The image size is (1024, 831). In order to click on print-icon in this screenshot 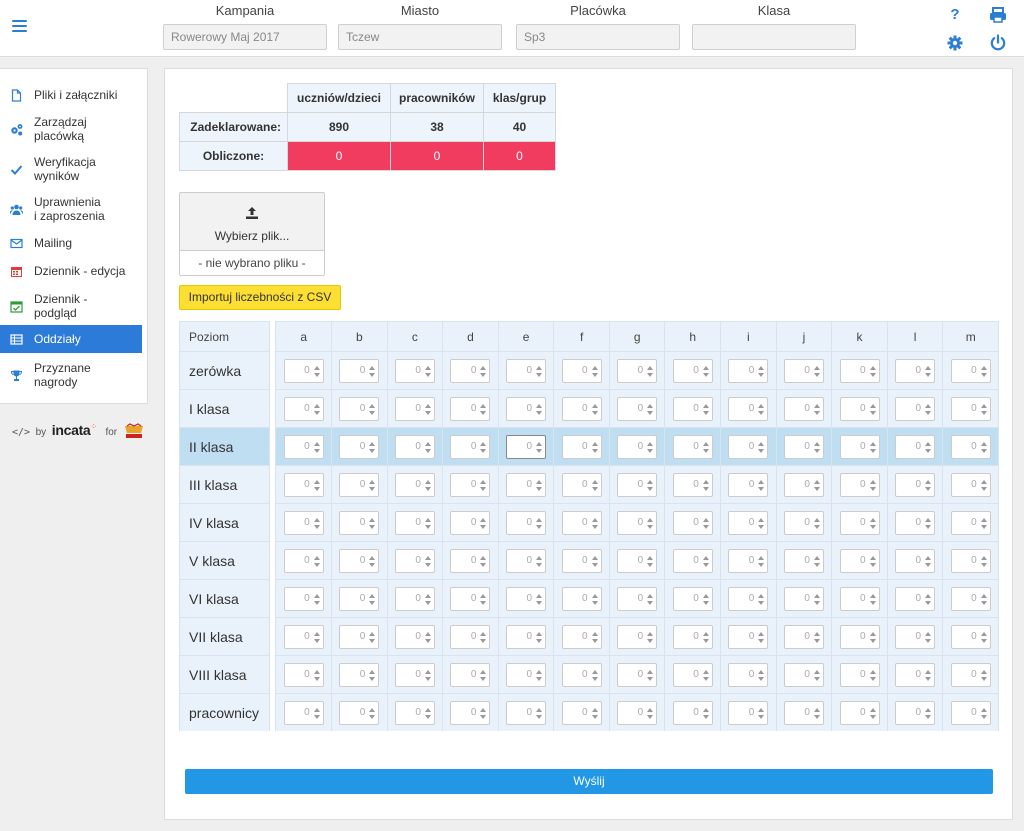, I will do `click(998, 15)`.